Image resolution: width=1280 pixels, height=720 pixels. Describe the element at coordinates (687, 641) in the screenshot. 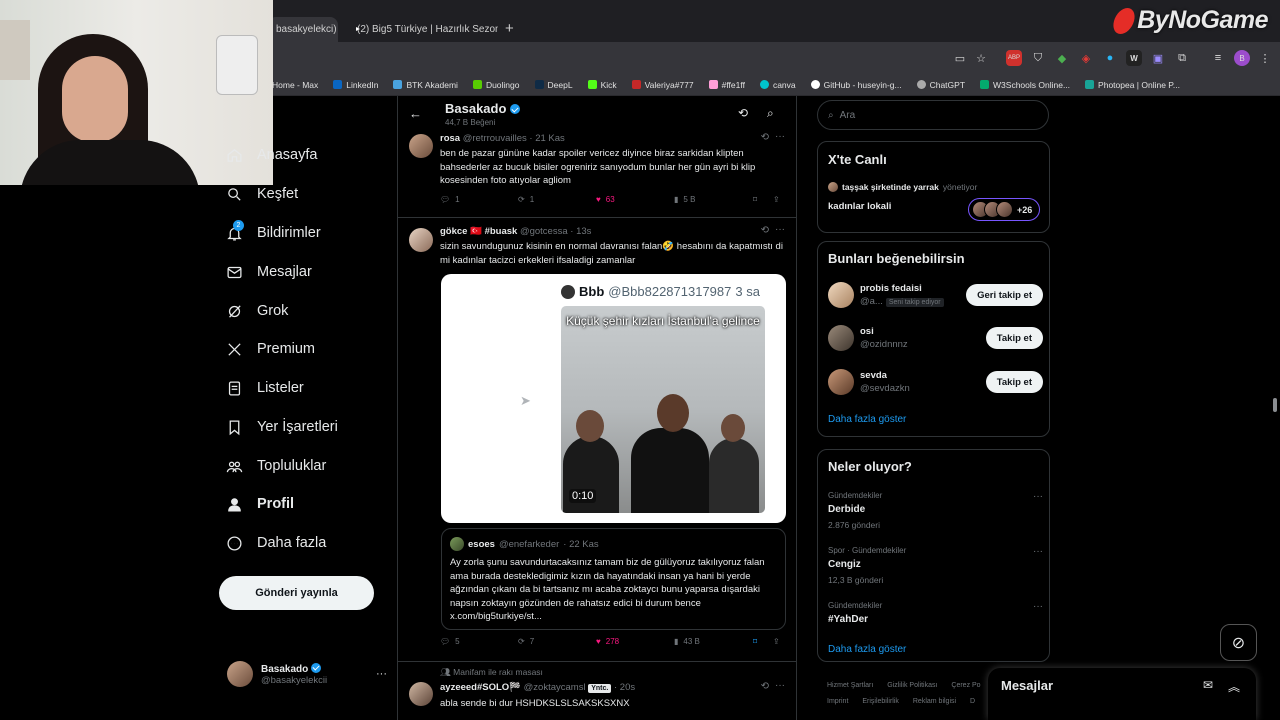

I see `views-button: ▮ 43 B` at that location.